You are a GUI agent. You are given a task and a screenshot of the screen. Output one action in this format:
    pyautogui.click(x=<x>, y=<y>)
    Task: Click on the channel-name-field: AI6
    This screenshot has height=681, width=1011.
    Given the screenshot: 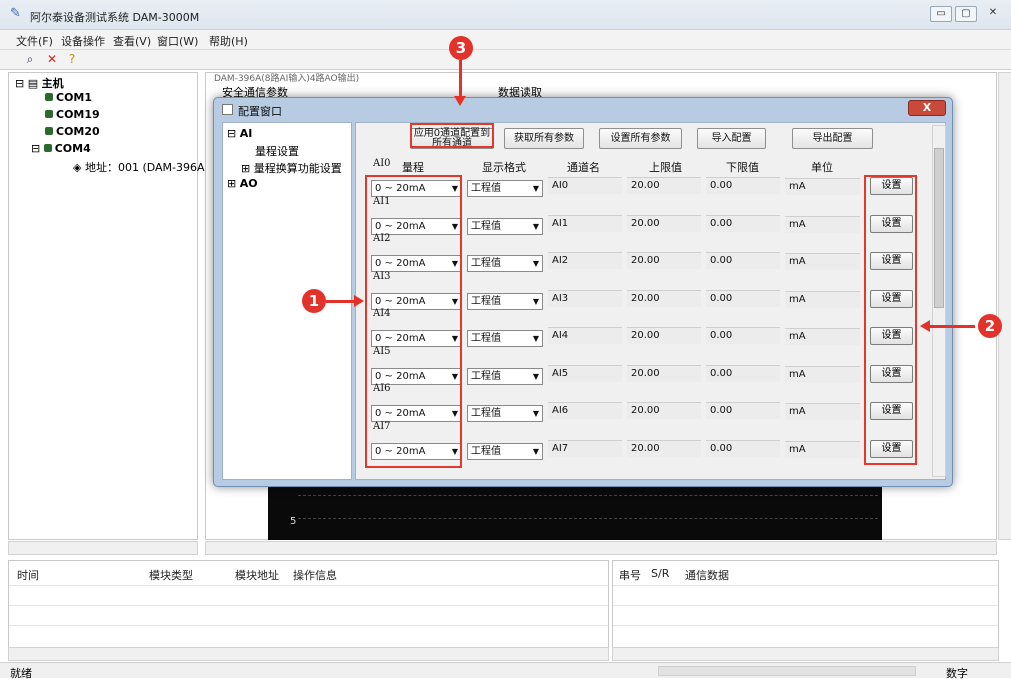 What is the action you would take?
    pyautogui.click(x=585, y=410)
    